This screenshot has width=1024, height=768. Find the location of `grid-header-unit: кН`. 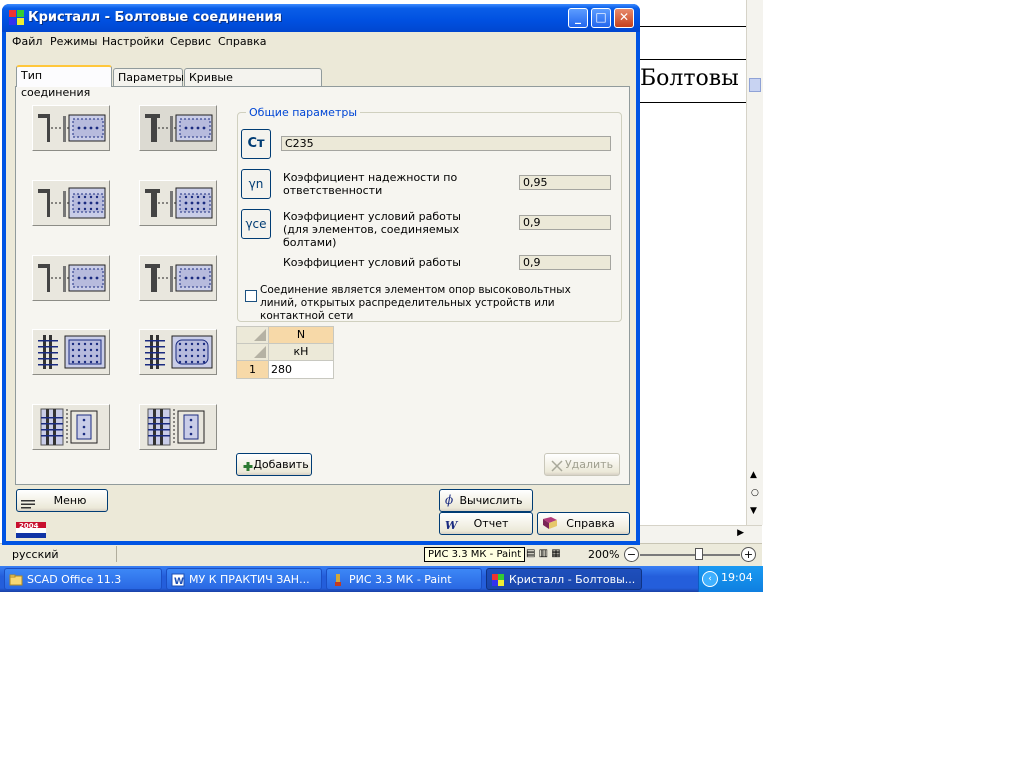

grid-header-unit: кН is located at coordinates (301, 352).